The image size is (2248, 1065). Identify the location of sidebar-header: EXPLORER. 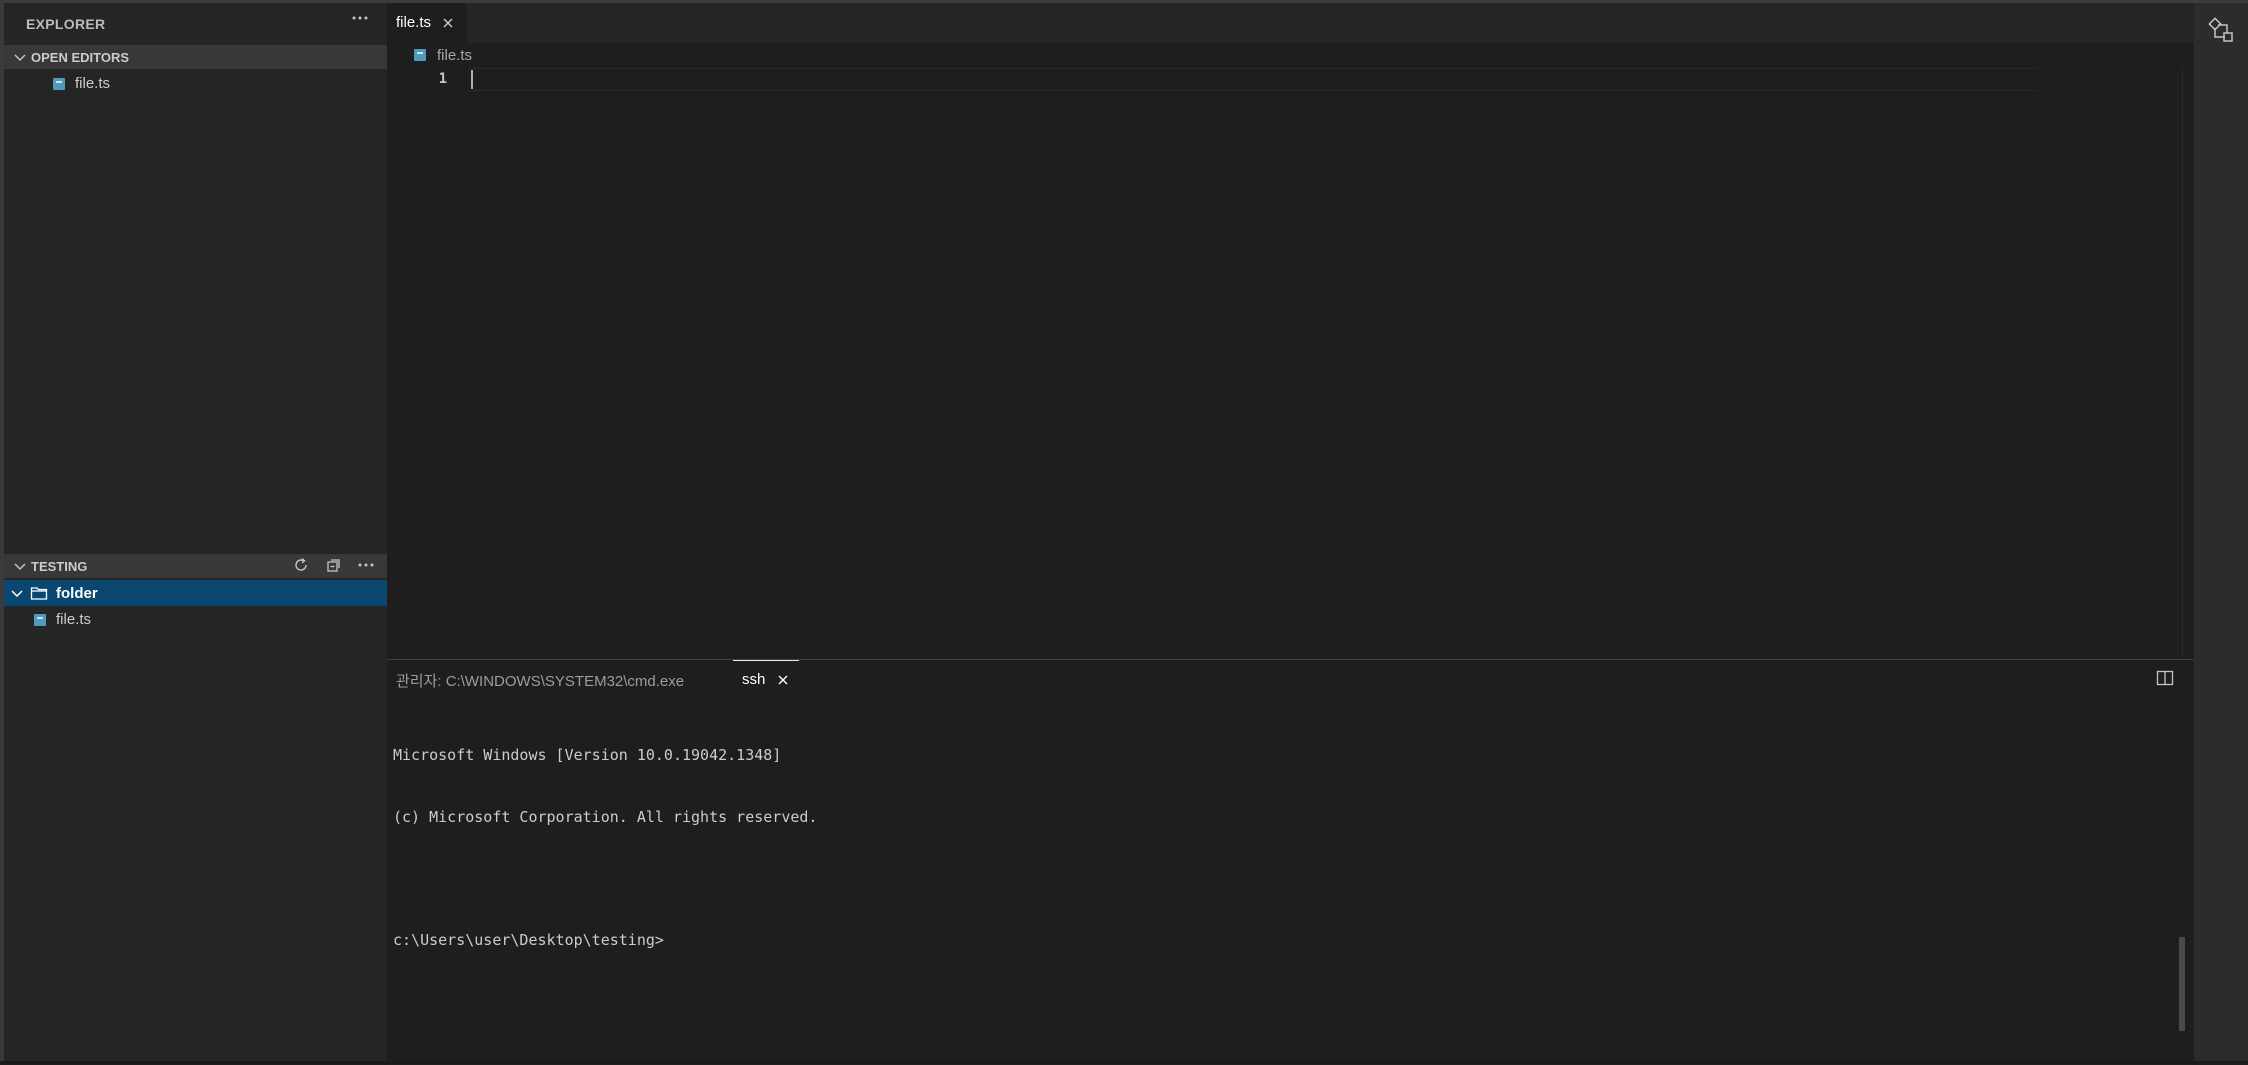
(195, 23).